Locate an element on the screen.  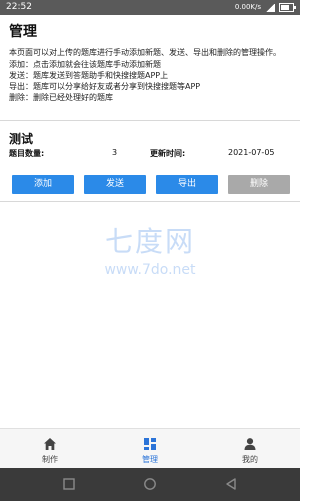
app-header: 管理 is located at coordinates (150, 30).